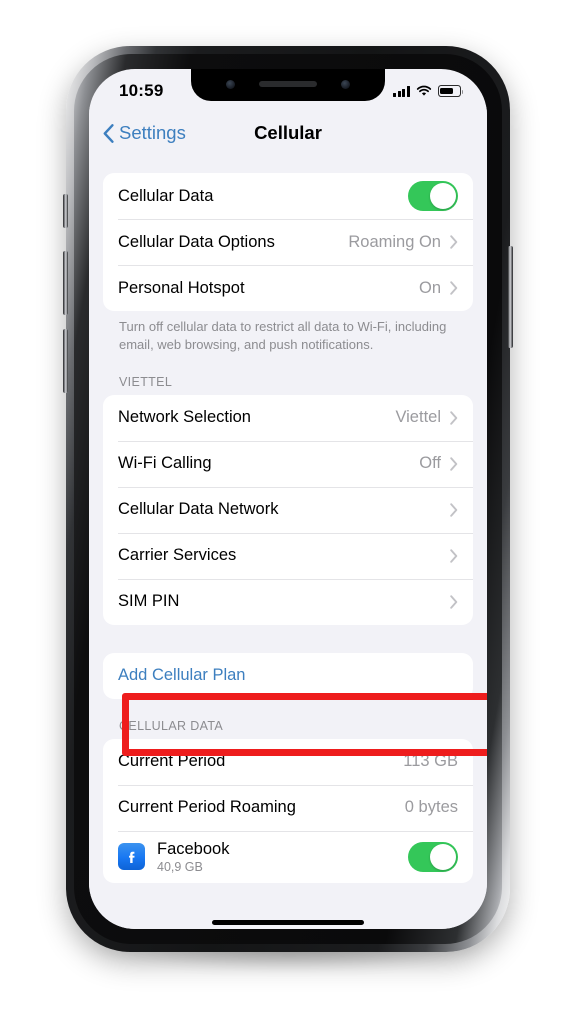 The width and height of the screenshot is (576, 1024). Describe the element at coordinates (196, 241) in the screenshot. I see `row-label: Cellular Data Options` at that location.